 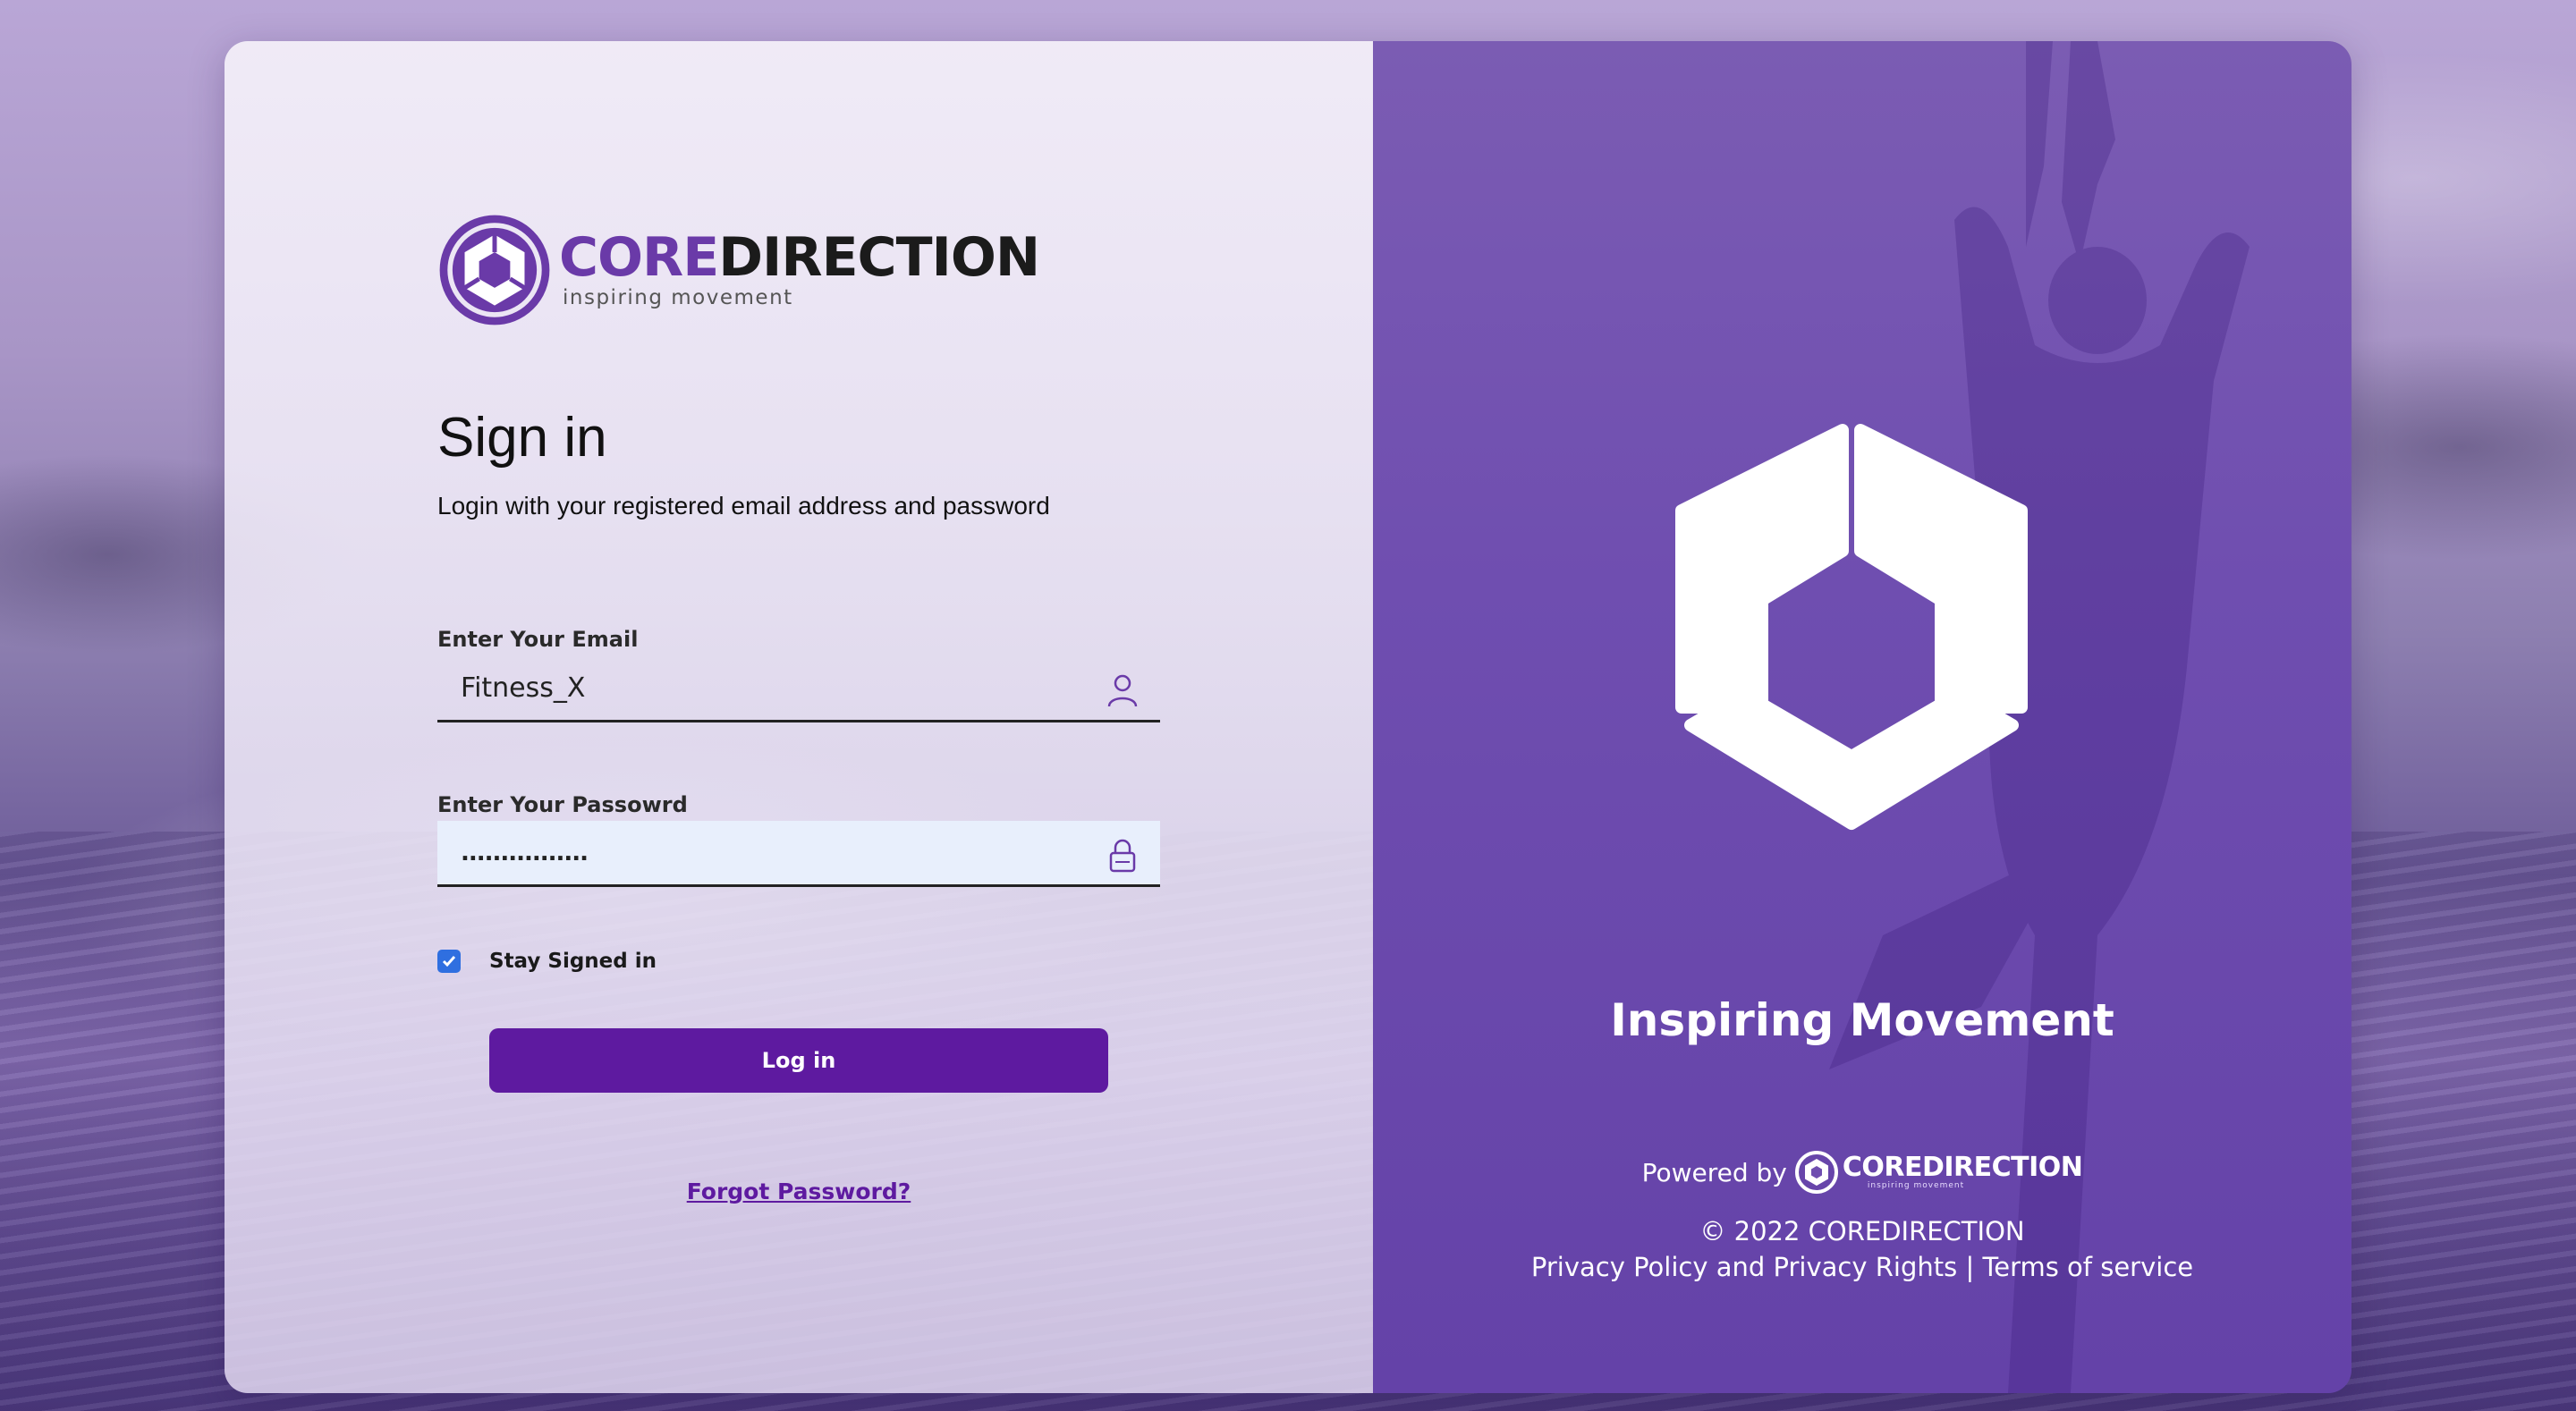 What do you see at coordinates (494, 270) in the screenshot?
I see `hexagon-logo-icon` at bounding box center [494, 270].